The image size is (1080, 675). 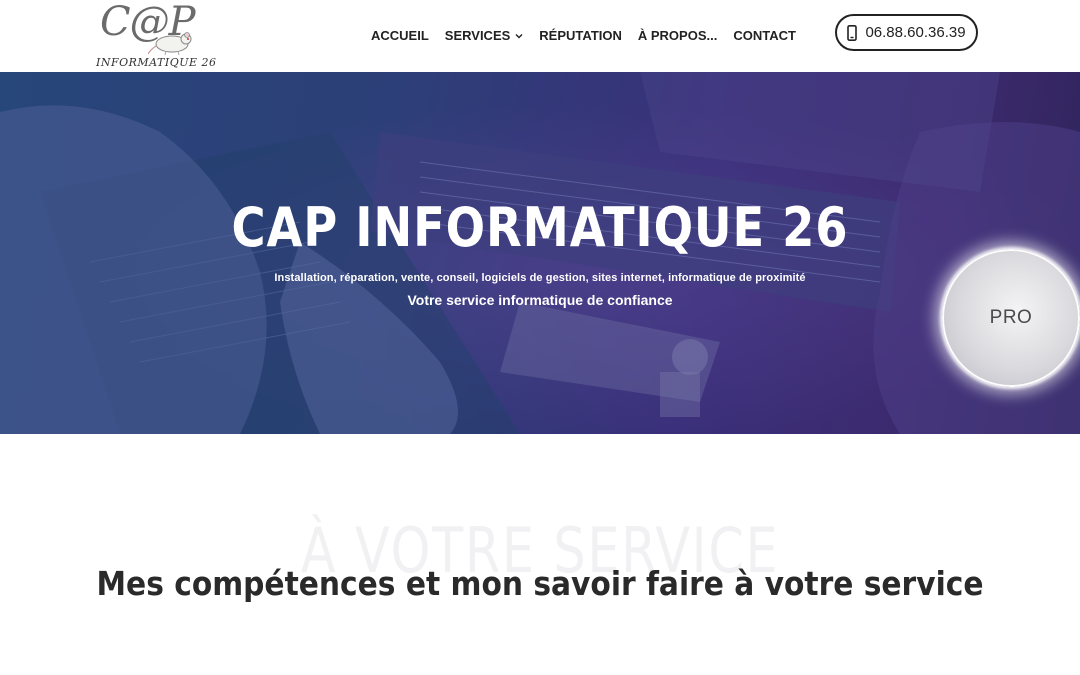 I want to click on hero-subtitle-tagline: Votre service informatique de confiance, so click(x=540, y=300).